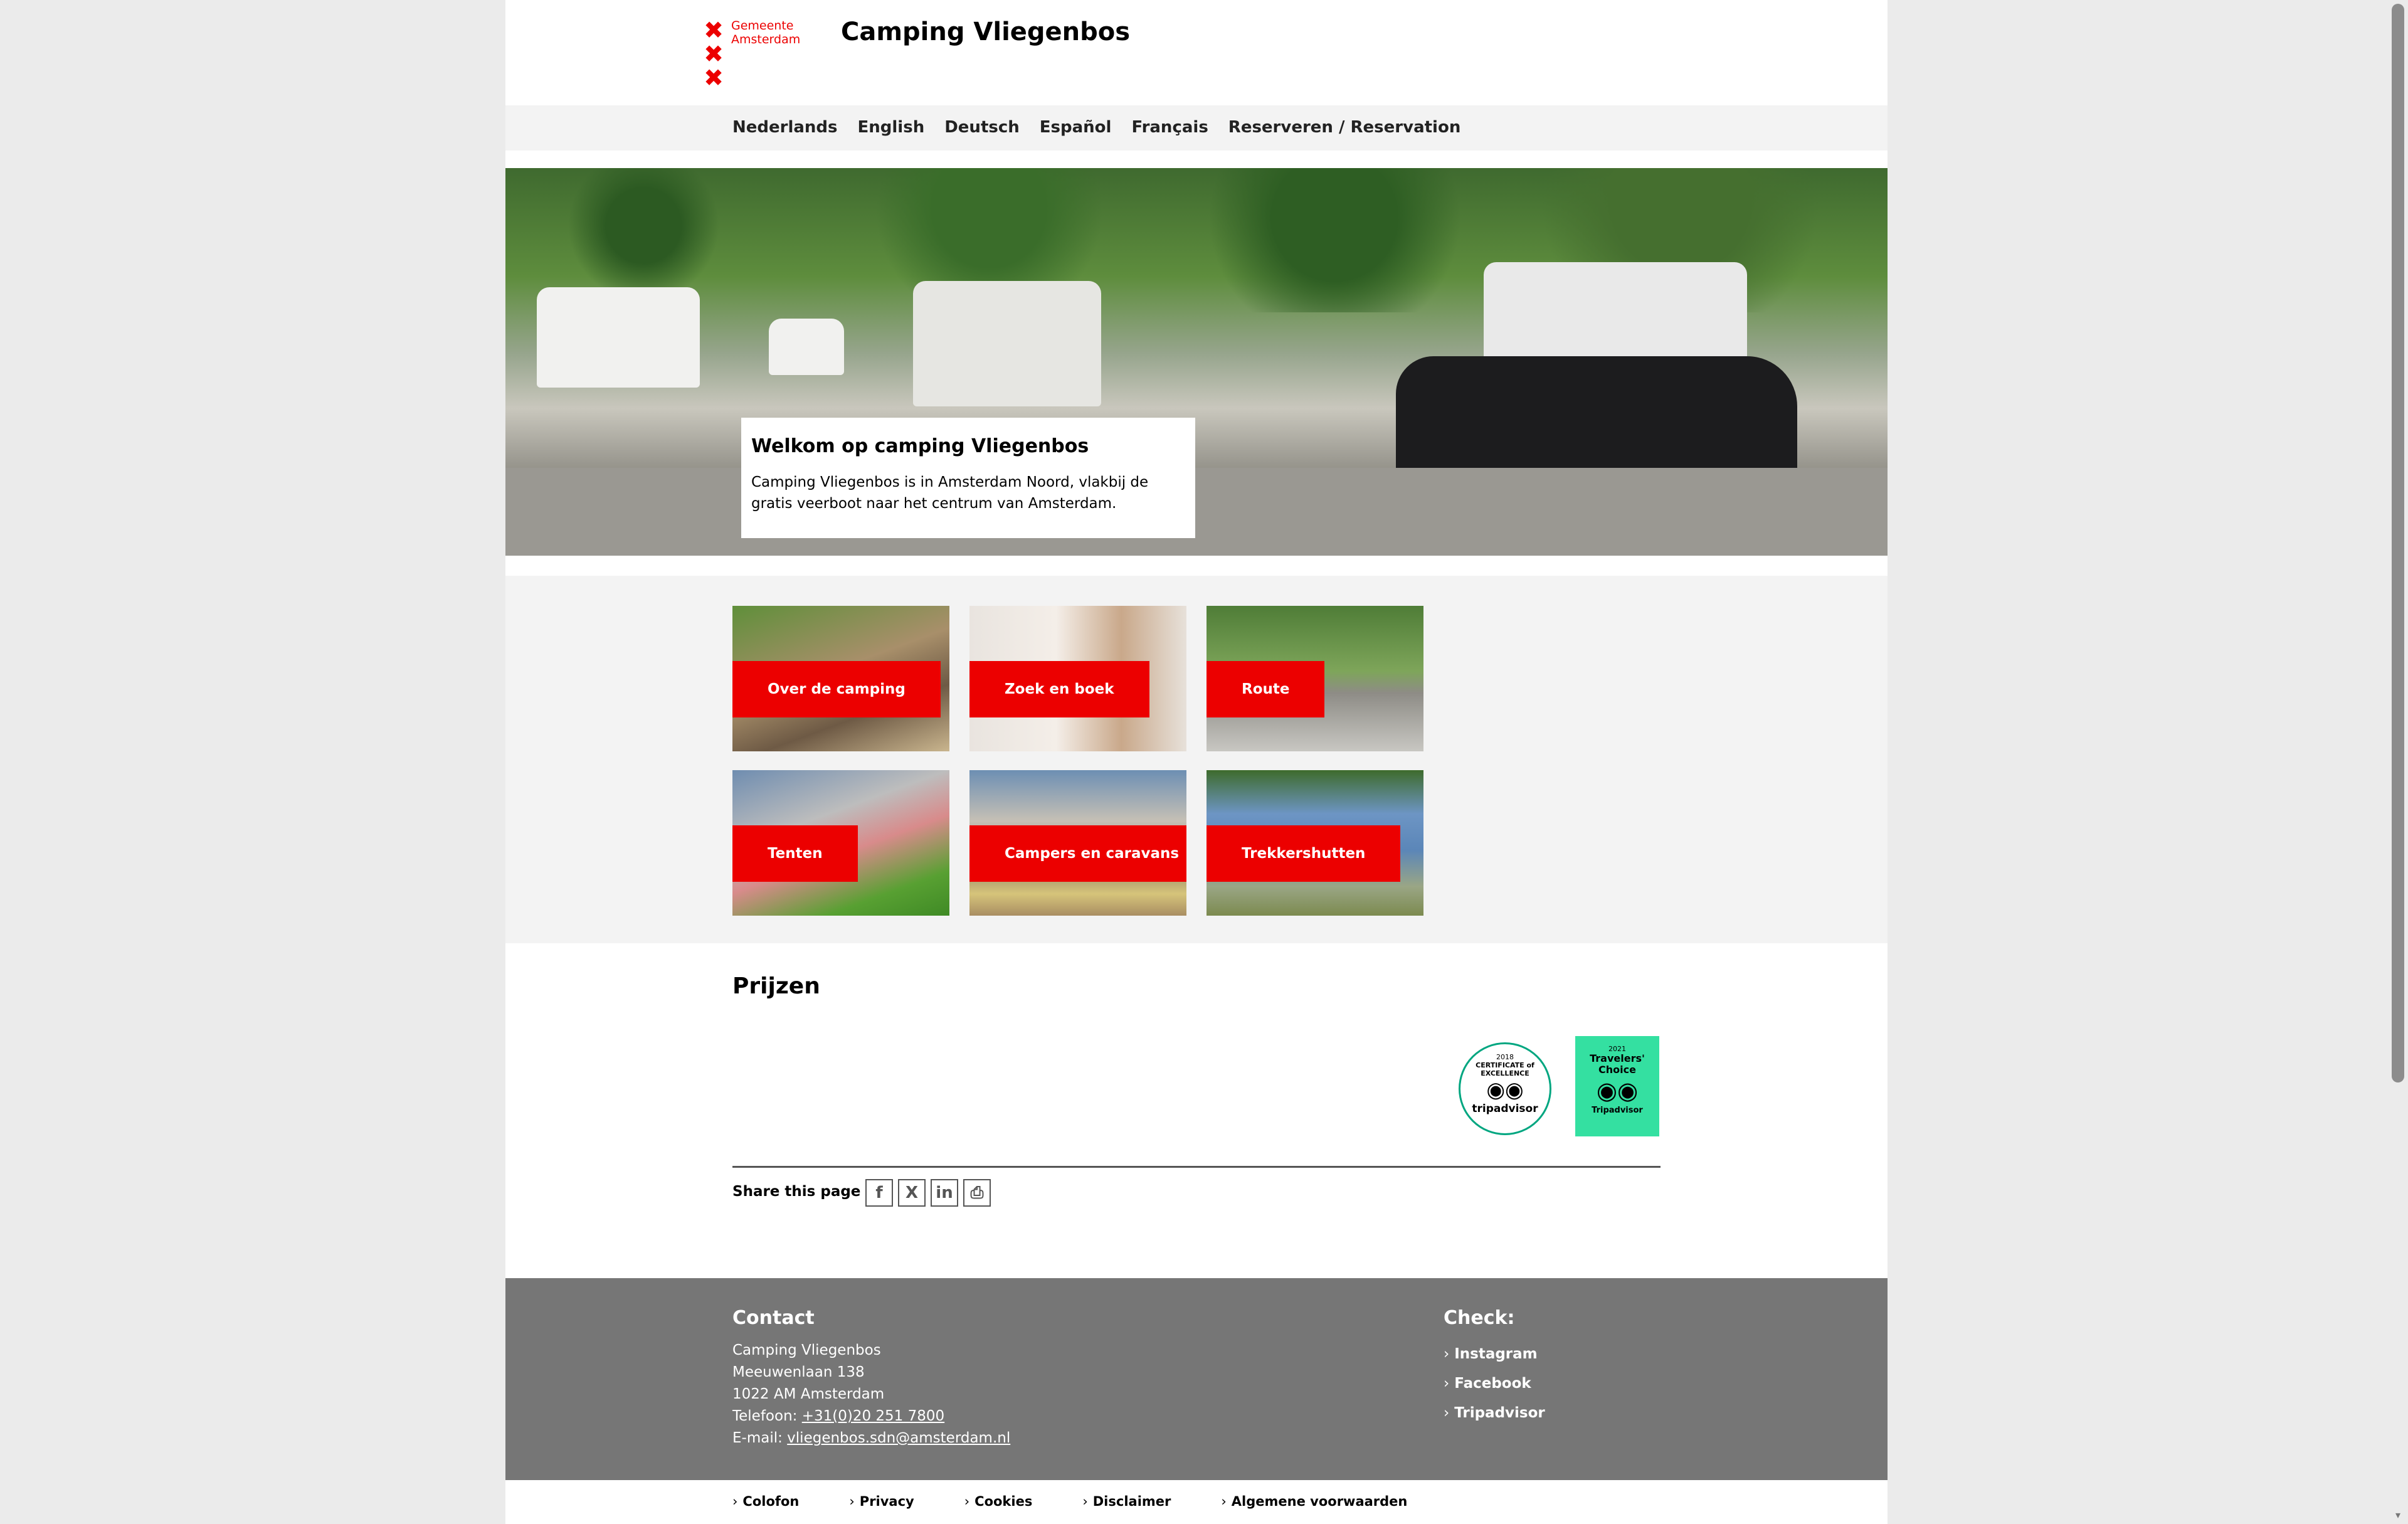 This screenshot has height=1524, width=2408. What do you see at coordinates (1479, 1318) in the screenshot?
I see `check-title: Check:` at bounding box center [1479, 1318].